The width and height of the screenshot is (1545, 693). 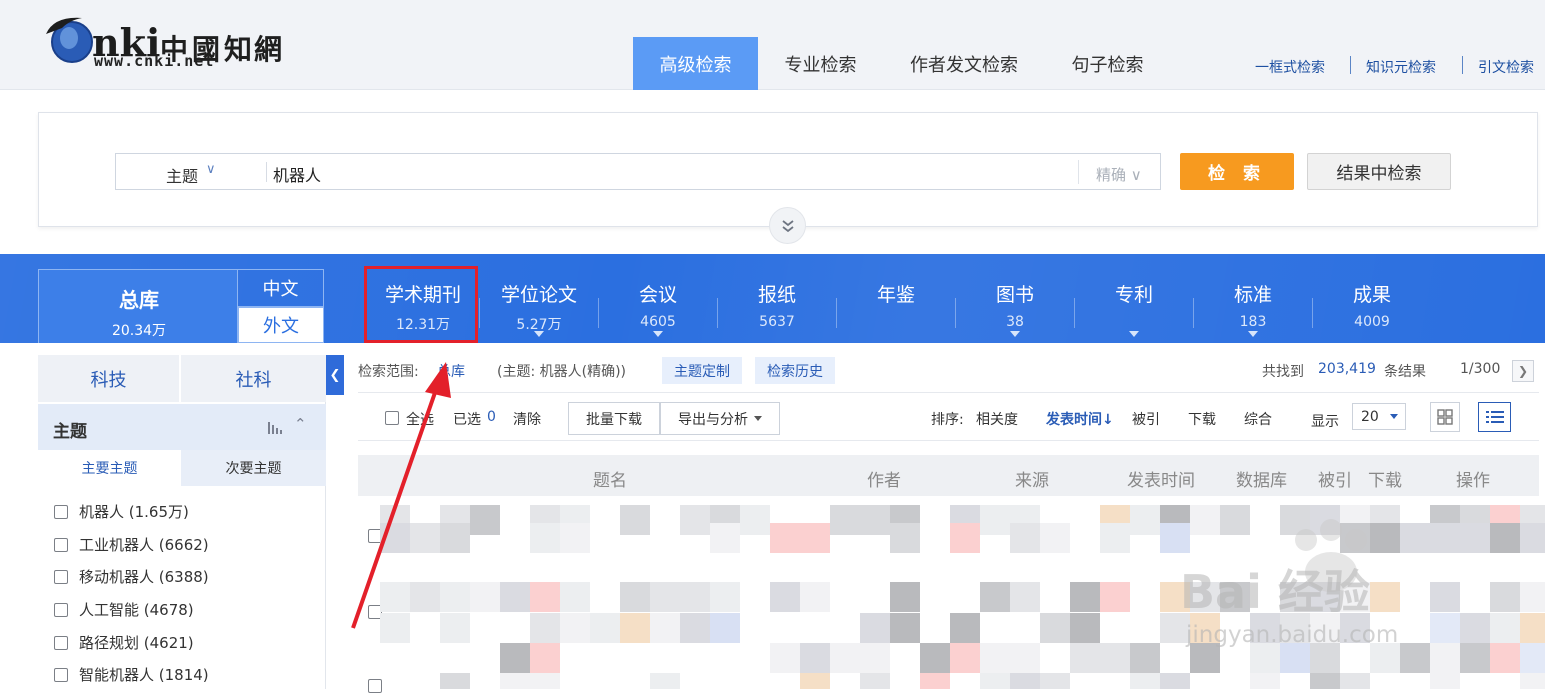 I want to click on db-patent: 专利, so click(x=1134, y=306).